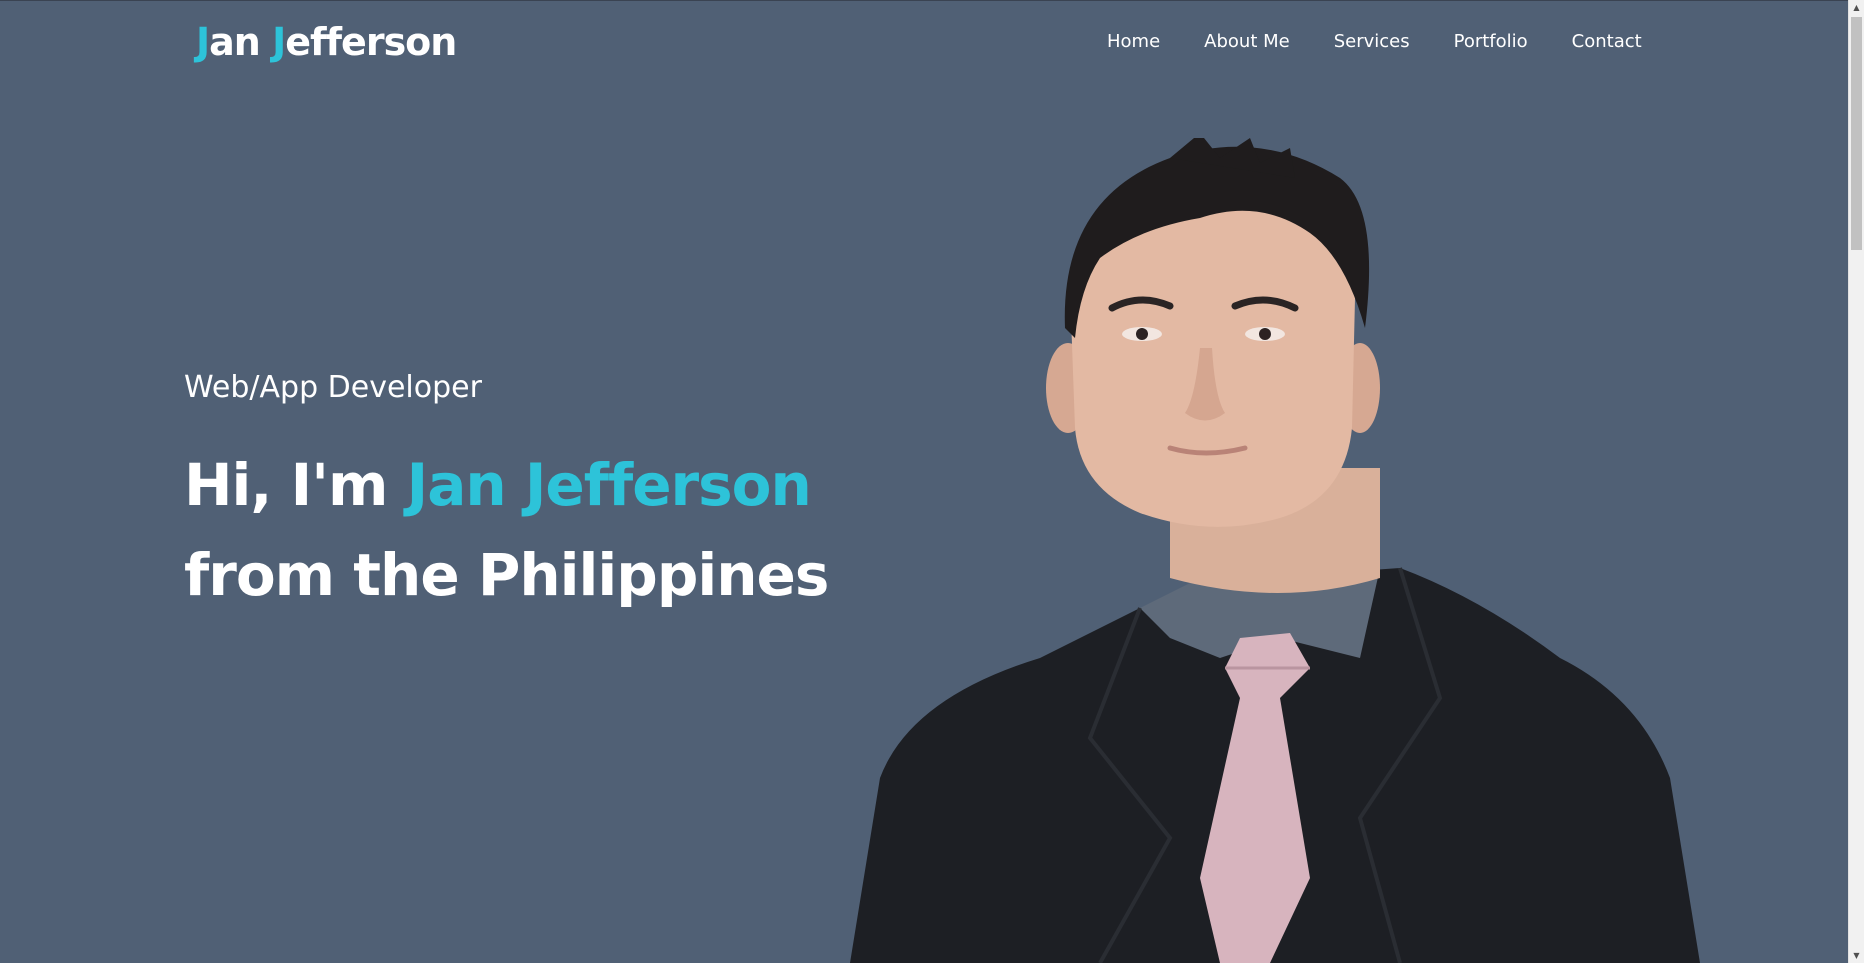 This screenshot has height=963, width=1864. I want to click on hero-line2: from the Philippines, so click(506, 575).